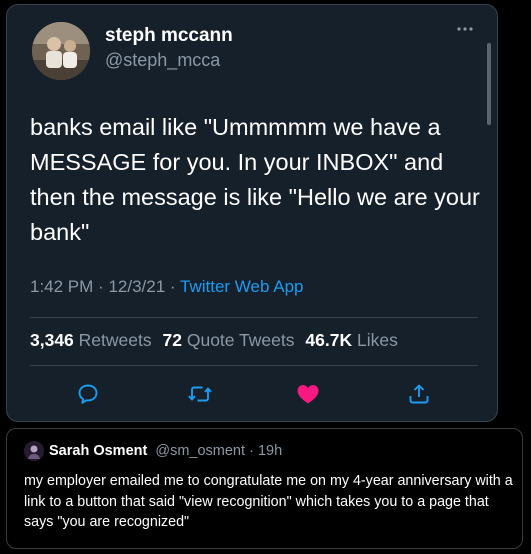 The width and height of the screenshot is (531, 554). I want to click on quote-count: 72, so click(172, 340).